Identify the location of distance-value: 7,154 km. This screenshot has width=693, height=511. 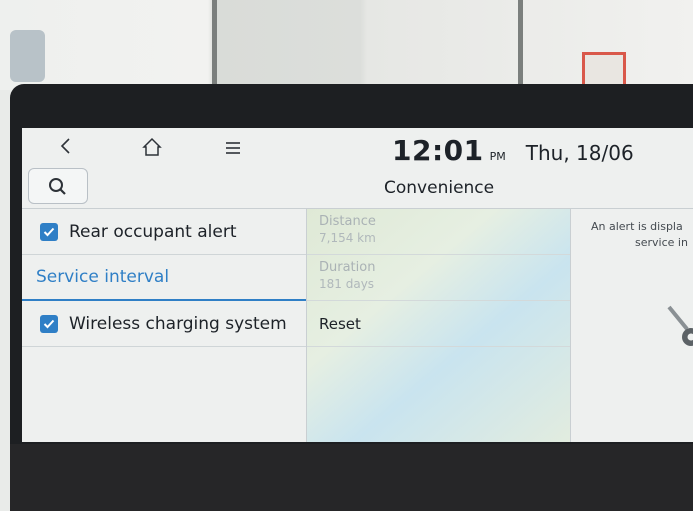
(347, 238).